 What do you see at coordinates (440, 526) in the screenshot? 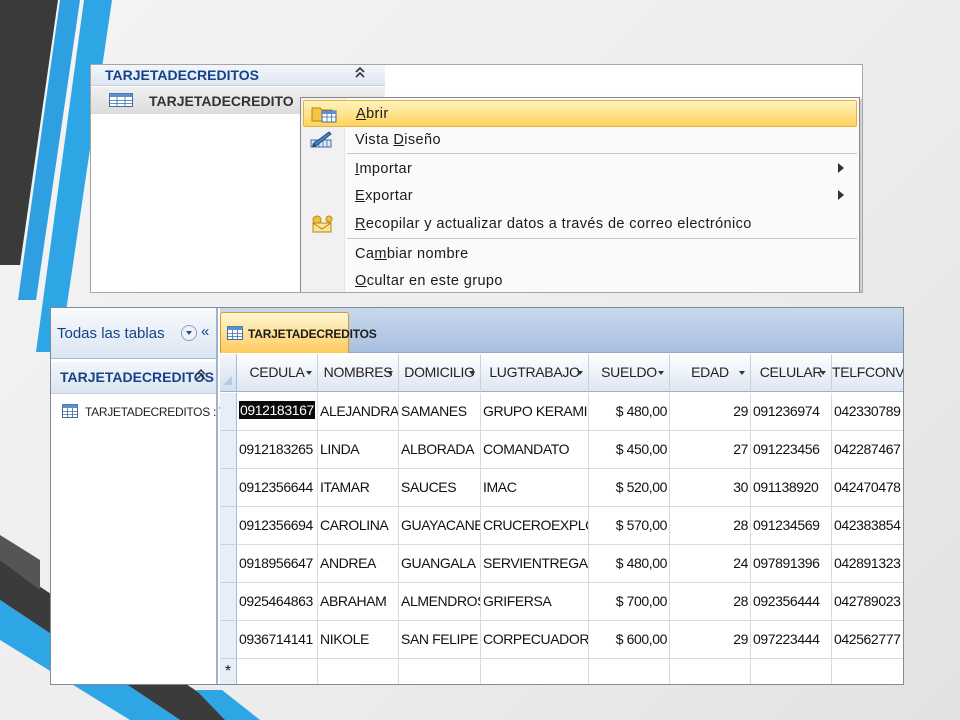
I see `table-cell: GUAYACANES` at bounding box center [440, 526].